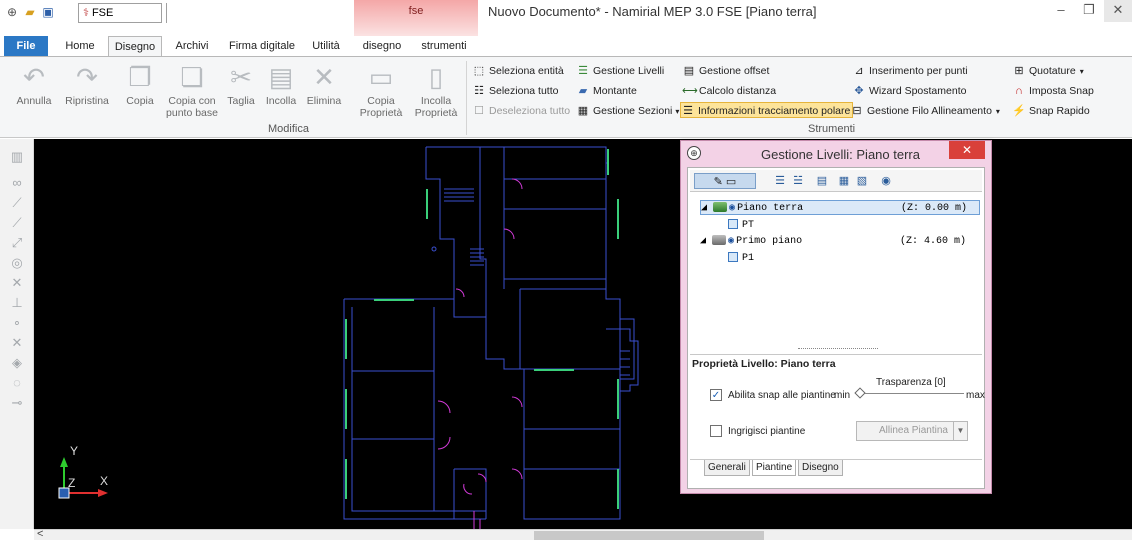 This screenshot has width=1132, height=540. I want to click on tree-plan-row: P1, so click(741, 258).